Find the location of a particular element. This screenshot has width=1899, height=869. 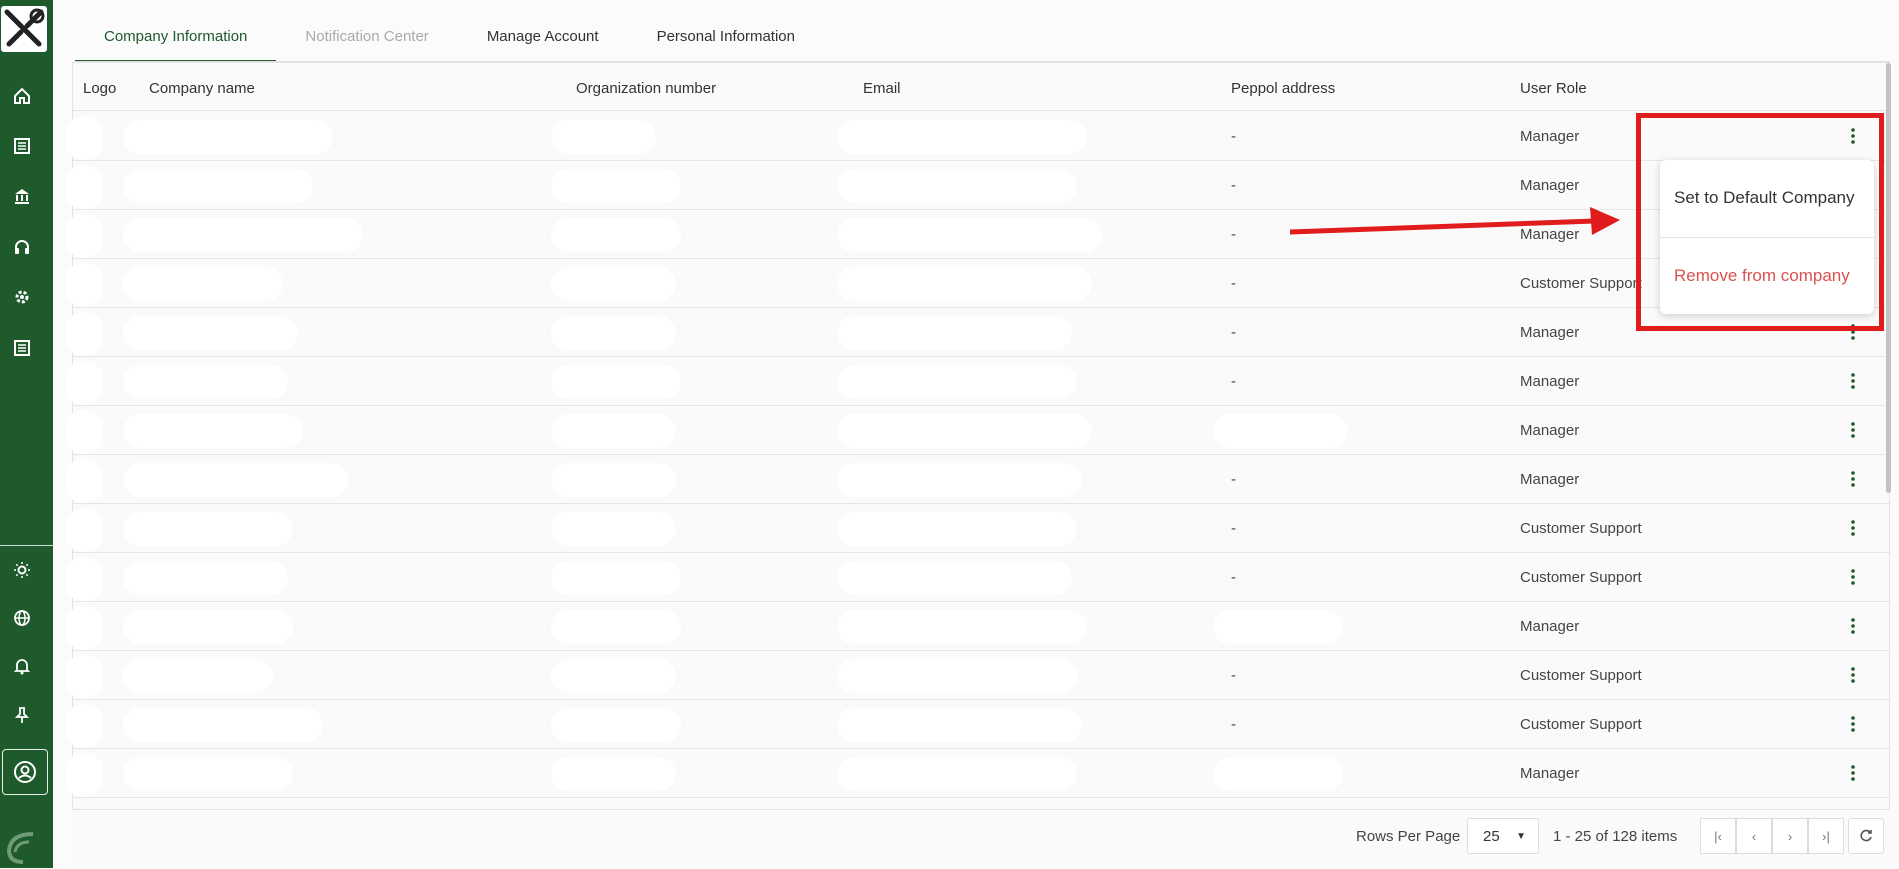

rows-per-page-select: 25 ▼ is located at coordinates (1503, 836).